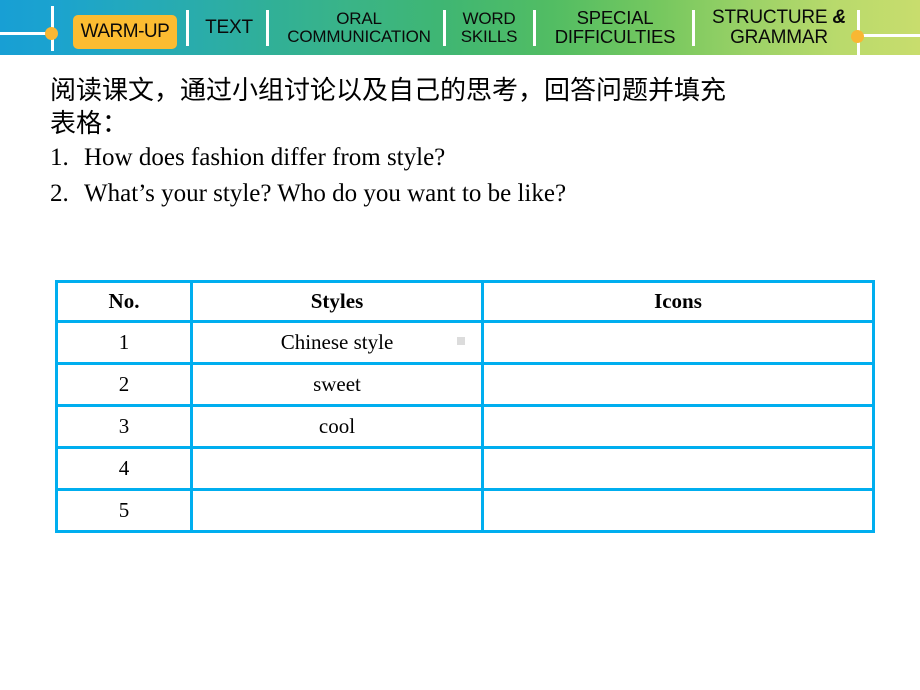 The width and height of the screenshot is (920, 690). What do you see at coordinates (337, 301) in the screenshot?
I see `column-header-styles: Styles` at bounding box center [337, 301].